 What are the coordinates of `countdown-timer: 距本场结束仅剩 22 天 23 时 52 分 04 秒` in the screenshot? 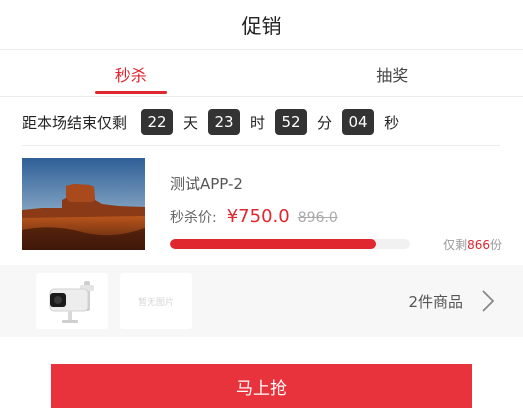 It's located at (215, 122).